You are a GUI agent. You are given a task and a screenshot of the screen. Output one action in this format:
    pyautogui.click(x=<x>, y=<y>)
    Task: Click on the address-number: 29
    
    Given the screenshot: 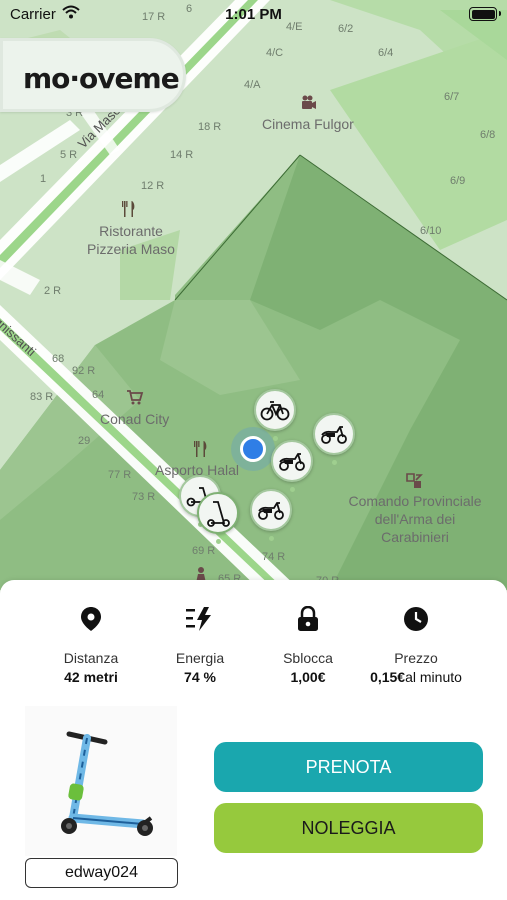 What is the action you would take?
    pyautogui.click(x=84, y=441)
    